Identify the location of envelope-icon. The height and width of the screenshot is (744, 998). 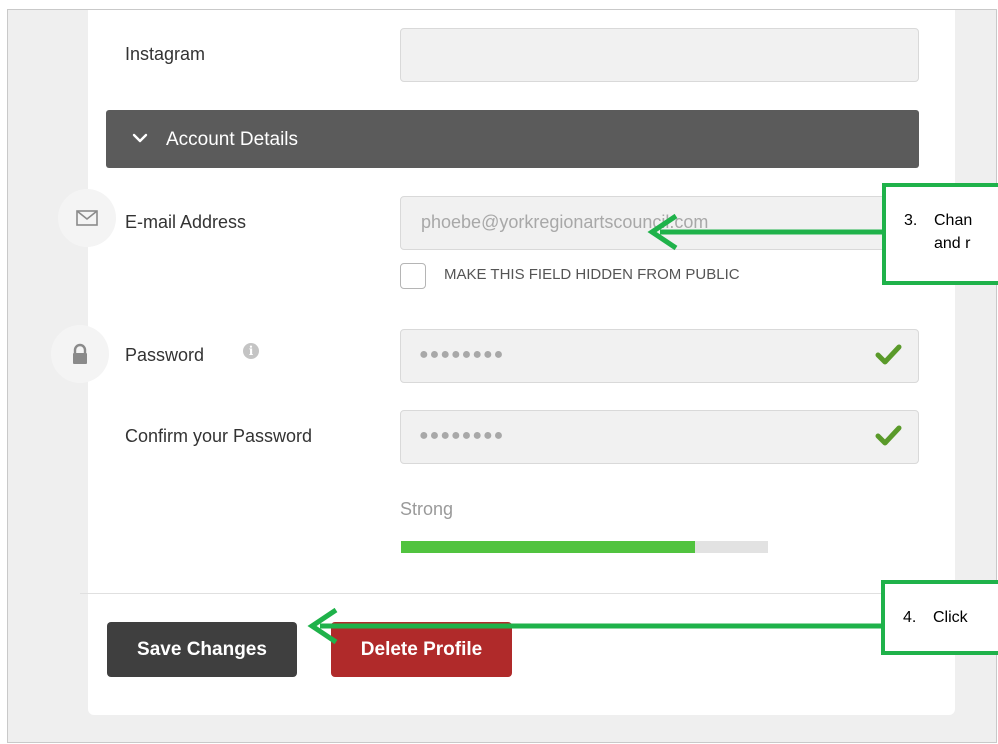
(87, 218).